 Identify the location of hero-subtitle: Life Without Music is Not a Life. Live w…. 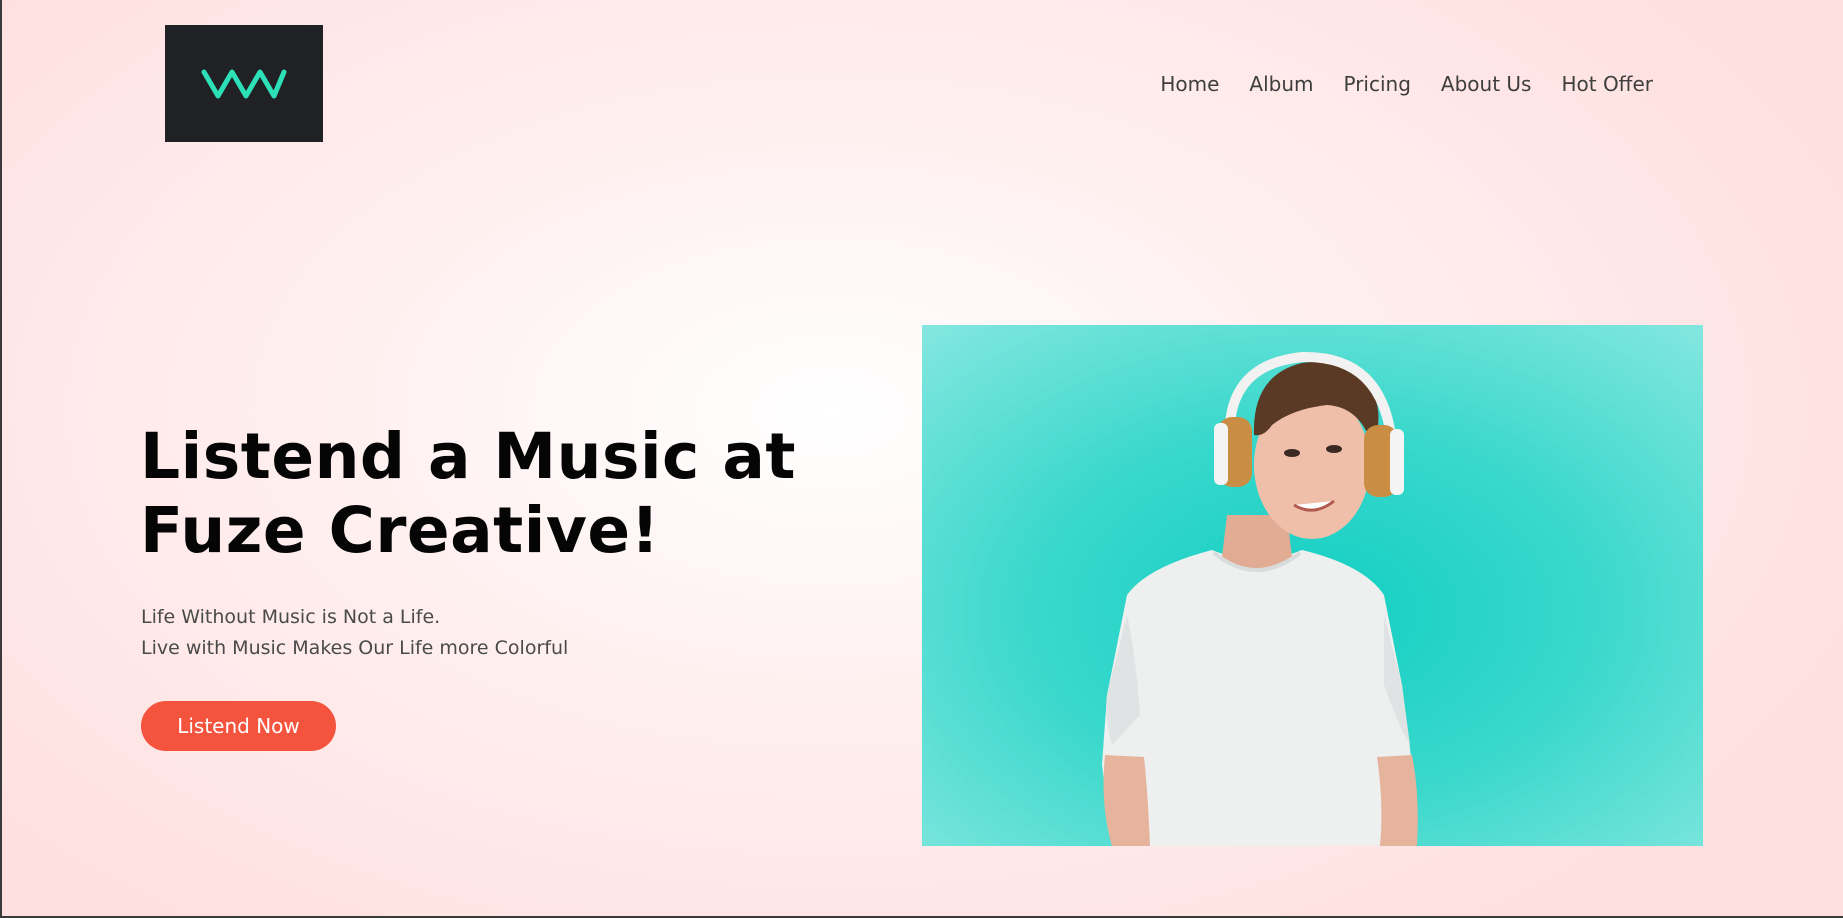
(354, 633).